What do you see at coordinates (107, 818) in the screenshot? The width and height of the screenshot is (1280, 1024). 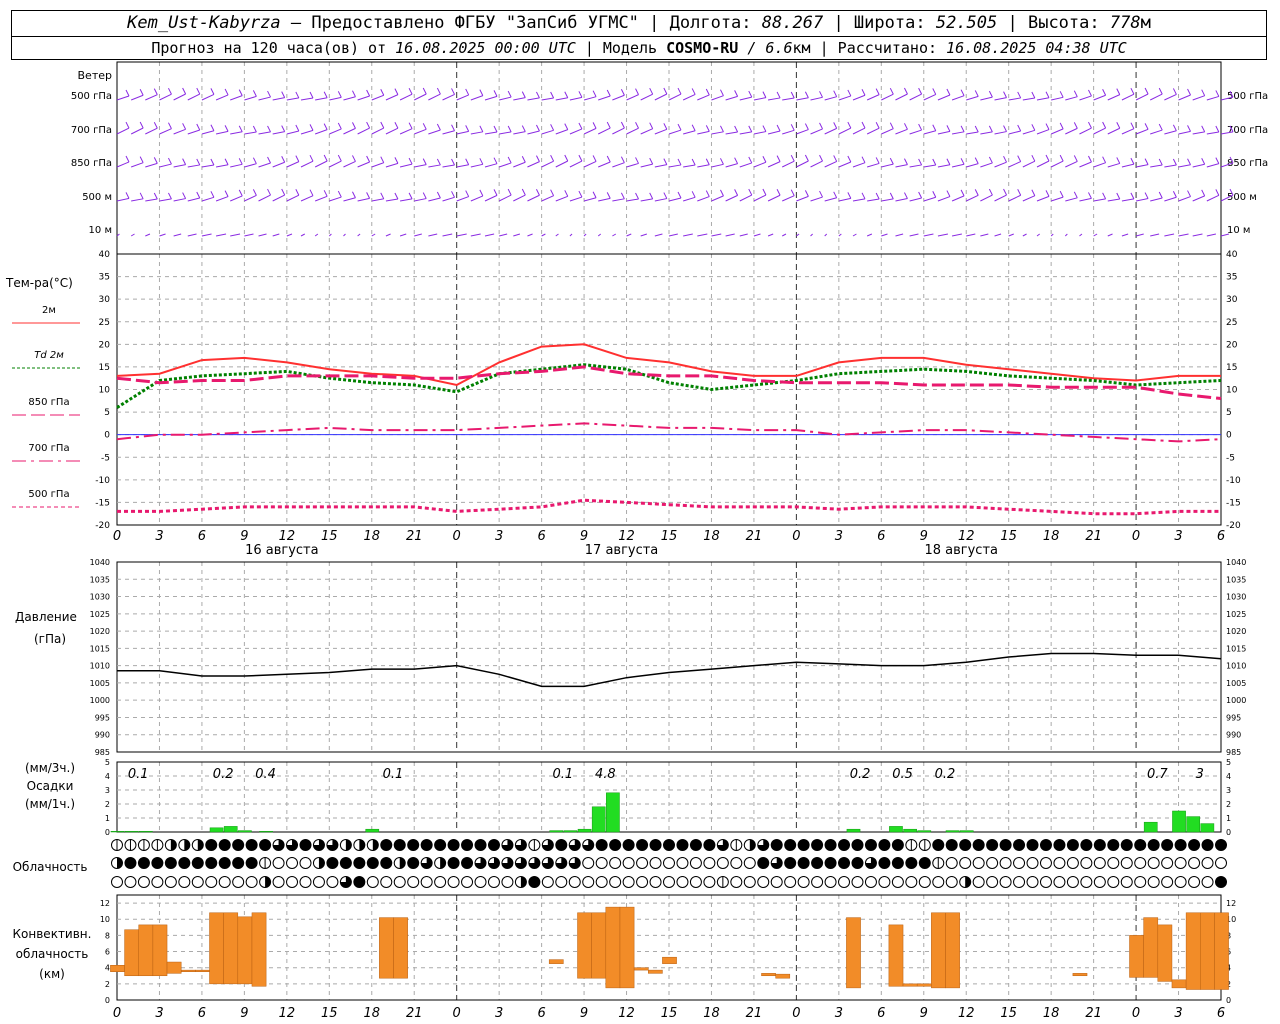 I see `precip-tick-left: 1` at bounding box center [107, 818].